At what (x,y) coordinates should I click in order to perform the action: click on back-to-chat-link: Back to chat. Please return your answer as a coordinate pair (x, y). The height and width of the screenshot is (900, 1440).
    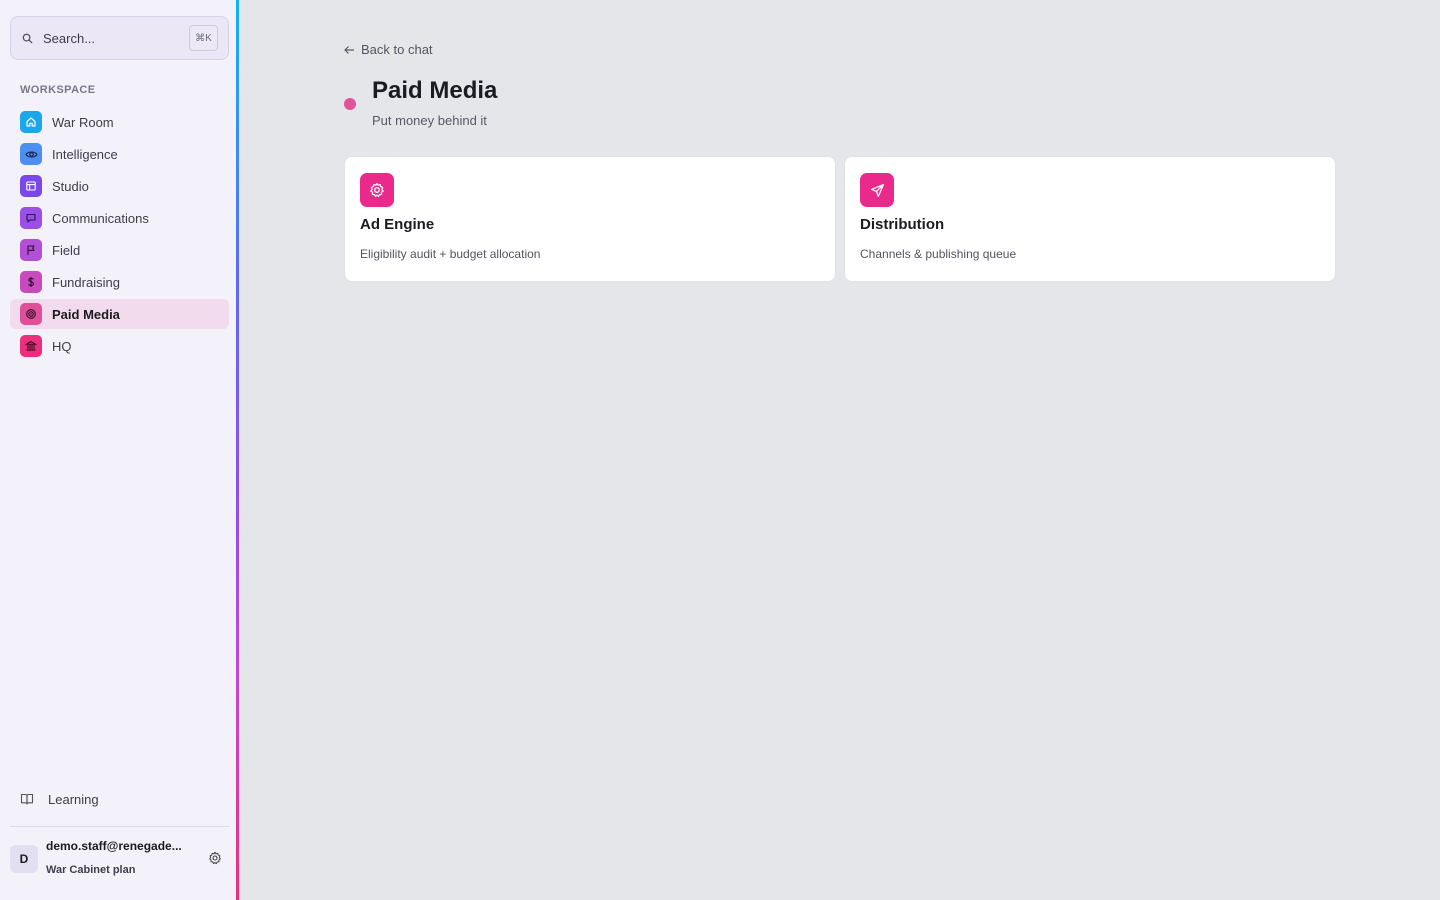
    Looking at the image, I should click on (388, 49).